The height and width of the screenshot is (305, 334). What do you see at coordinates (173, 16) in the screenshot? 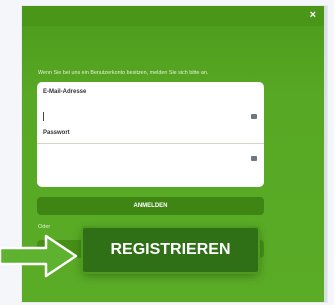
I see `dialog-header: ×` at bounding box center [173, 16].